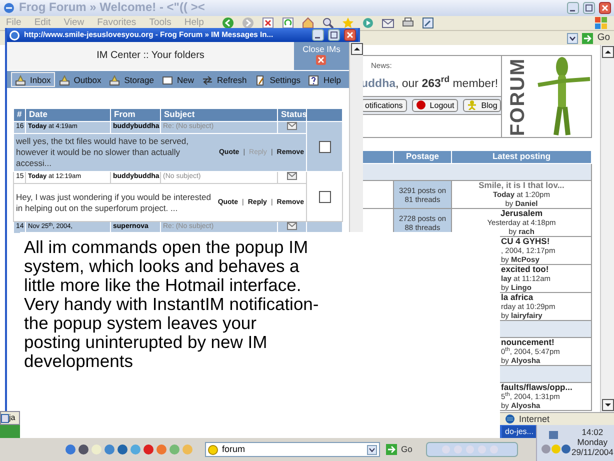  I want to click on forum-button: Blog, so click(482, 105).